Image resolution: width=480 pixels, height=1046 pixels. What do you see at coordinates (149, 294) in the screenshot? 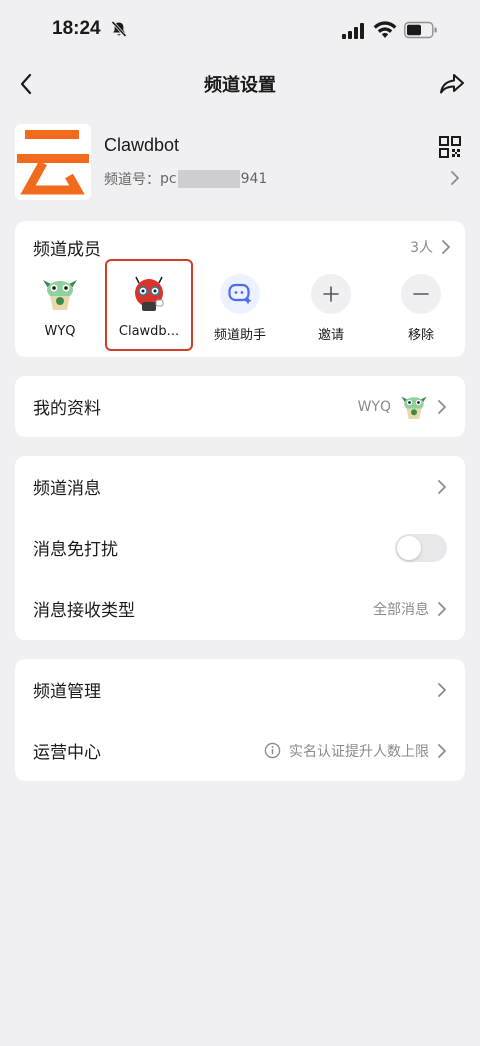
I see `red-bot-avatar-icon` at bounding box center [149, 294].